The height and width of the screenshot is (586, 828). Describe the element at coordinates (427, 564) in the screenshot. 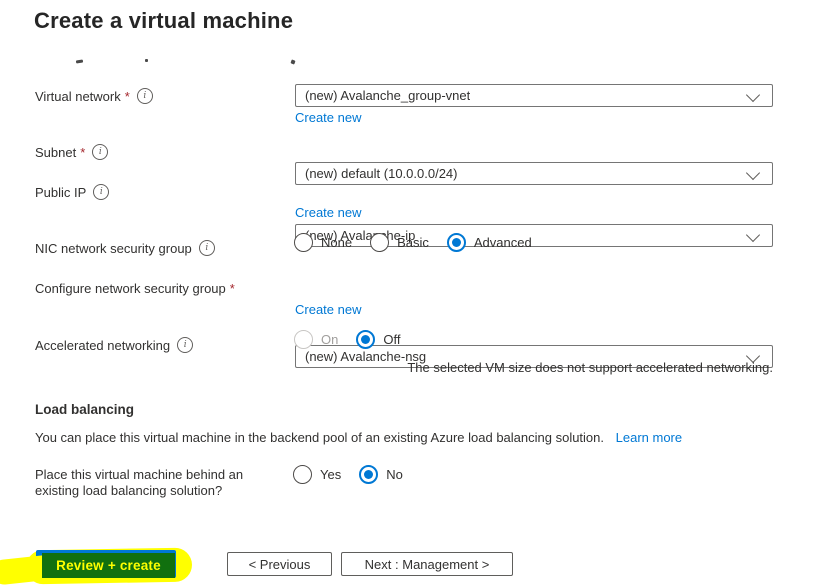

I see `next-management-button: Next : Management >` at that location.